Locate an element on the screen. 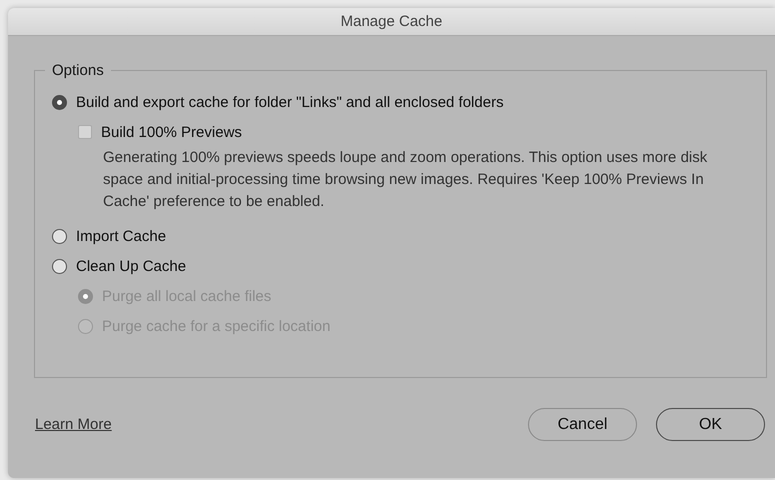  checkbox is located at coordinates (85, 132).